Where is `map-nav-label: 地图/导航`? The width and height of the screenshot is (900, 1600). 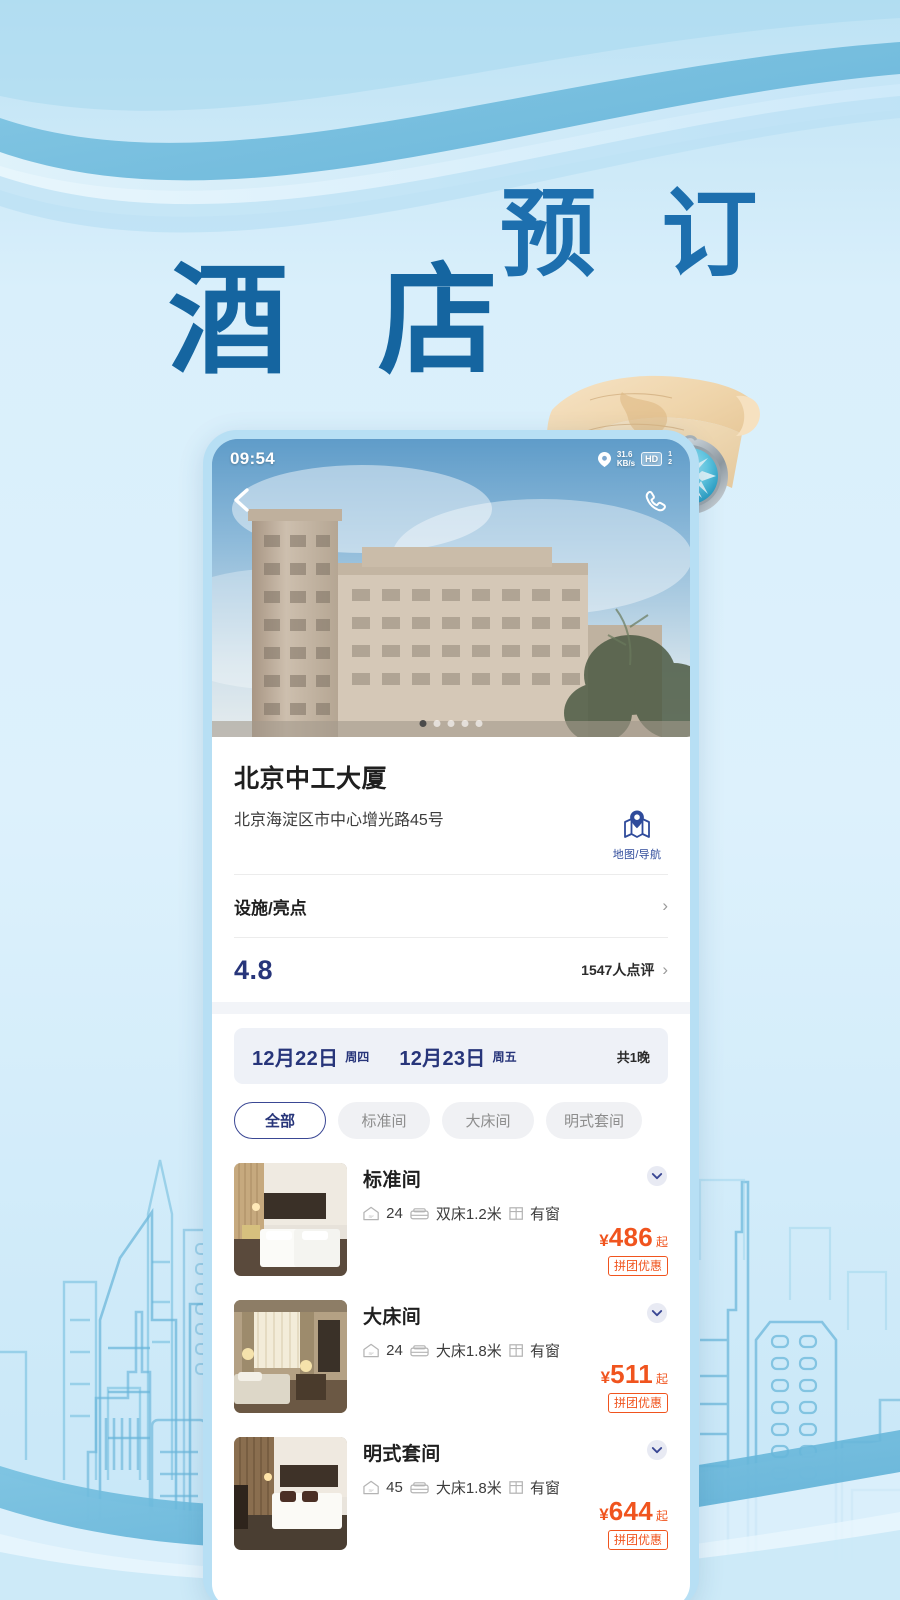
map-nav-label: 地图/导航 is located at coordinates (637, 855).